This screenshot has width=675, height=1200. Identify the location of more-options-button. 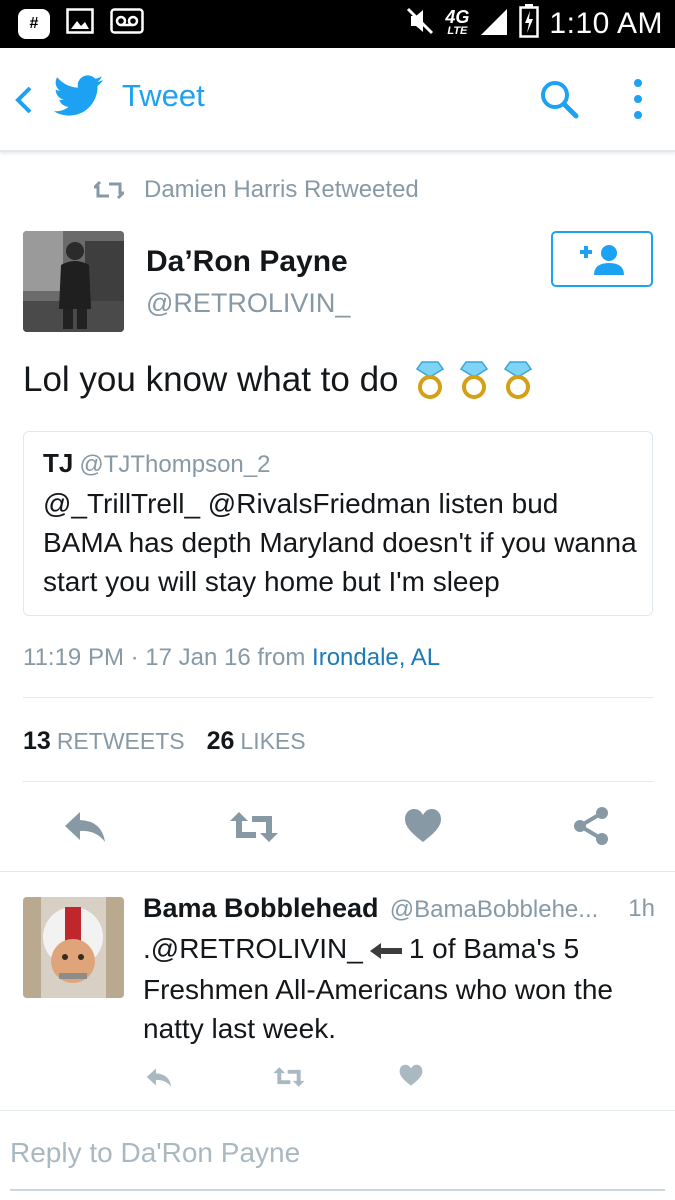
(638, 101).